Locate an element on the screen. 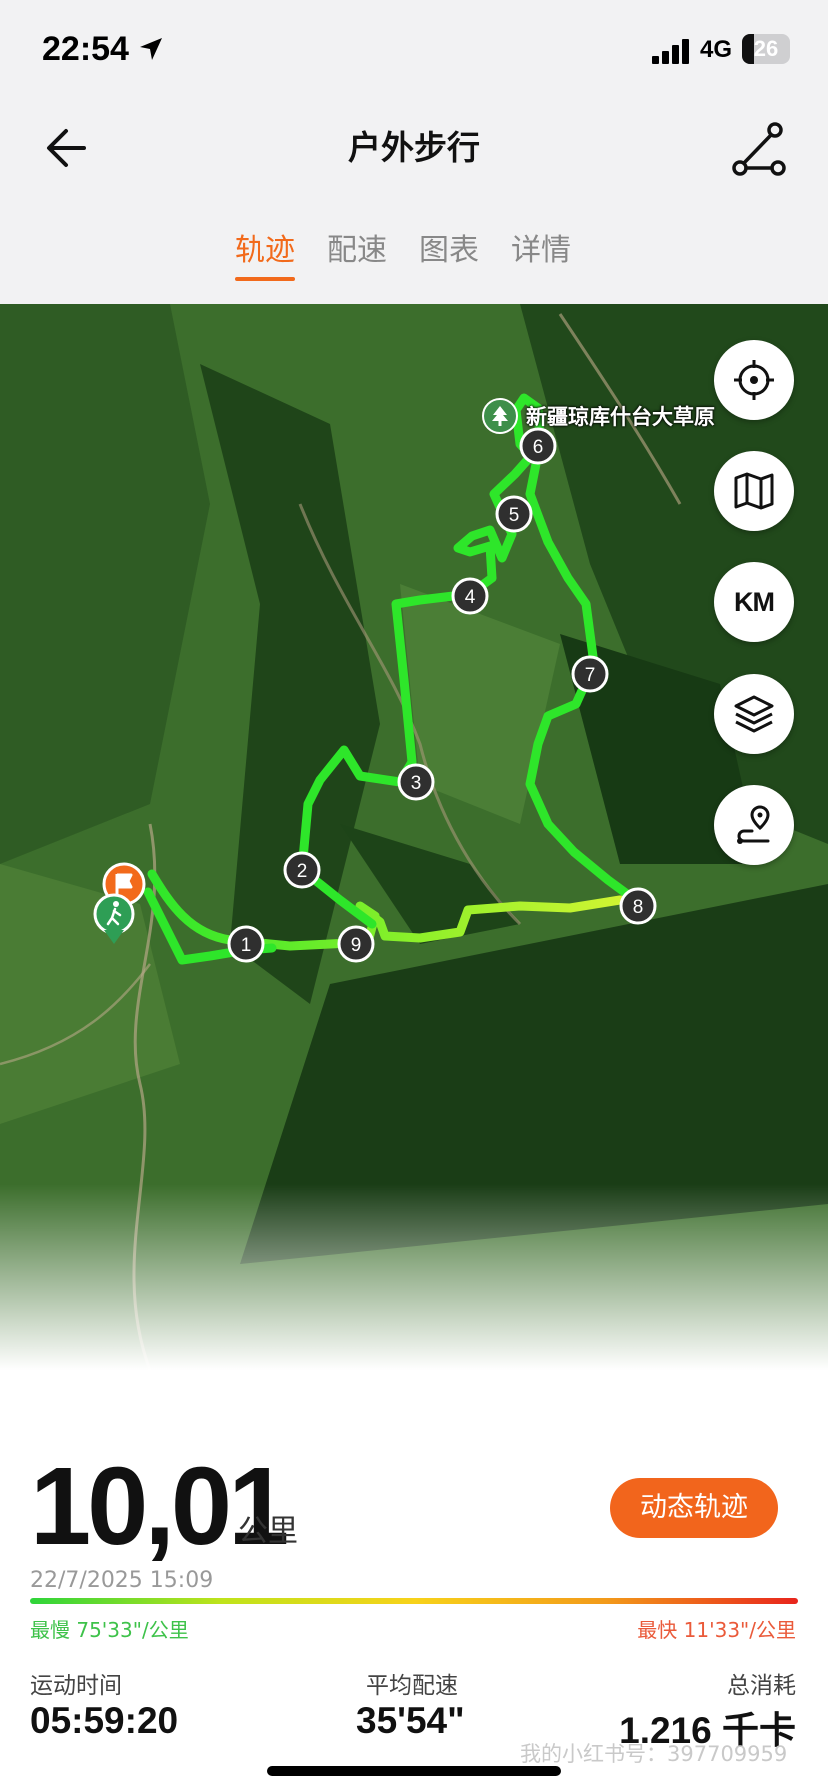  page-title: 户外步行 is located at coordinates (414, 147).